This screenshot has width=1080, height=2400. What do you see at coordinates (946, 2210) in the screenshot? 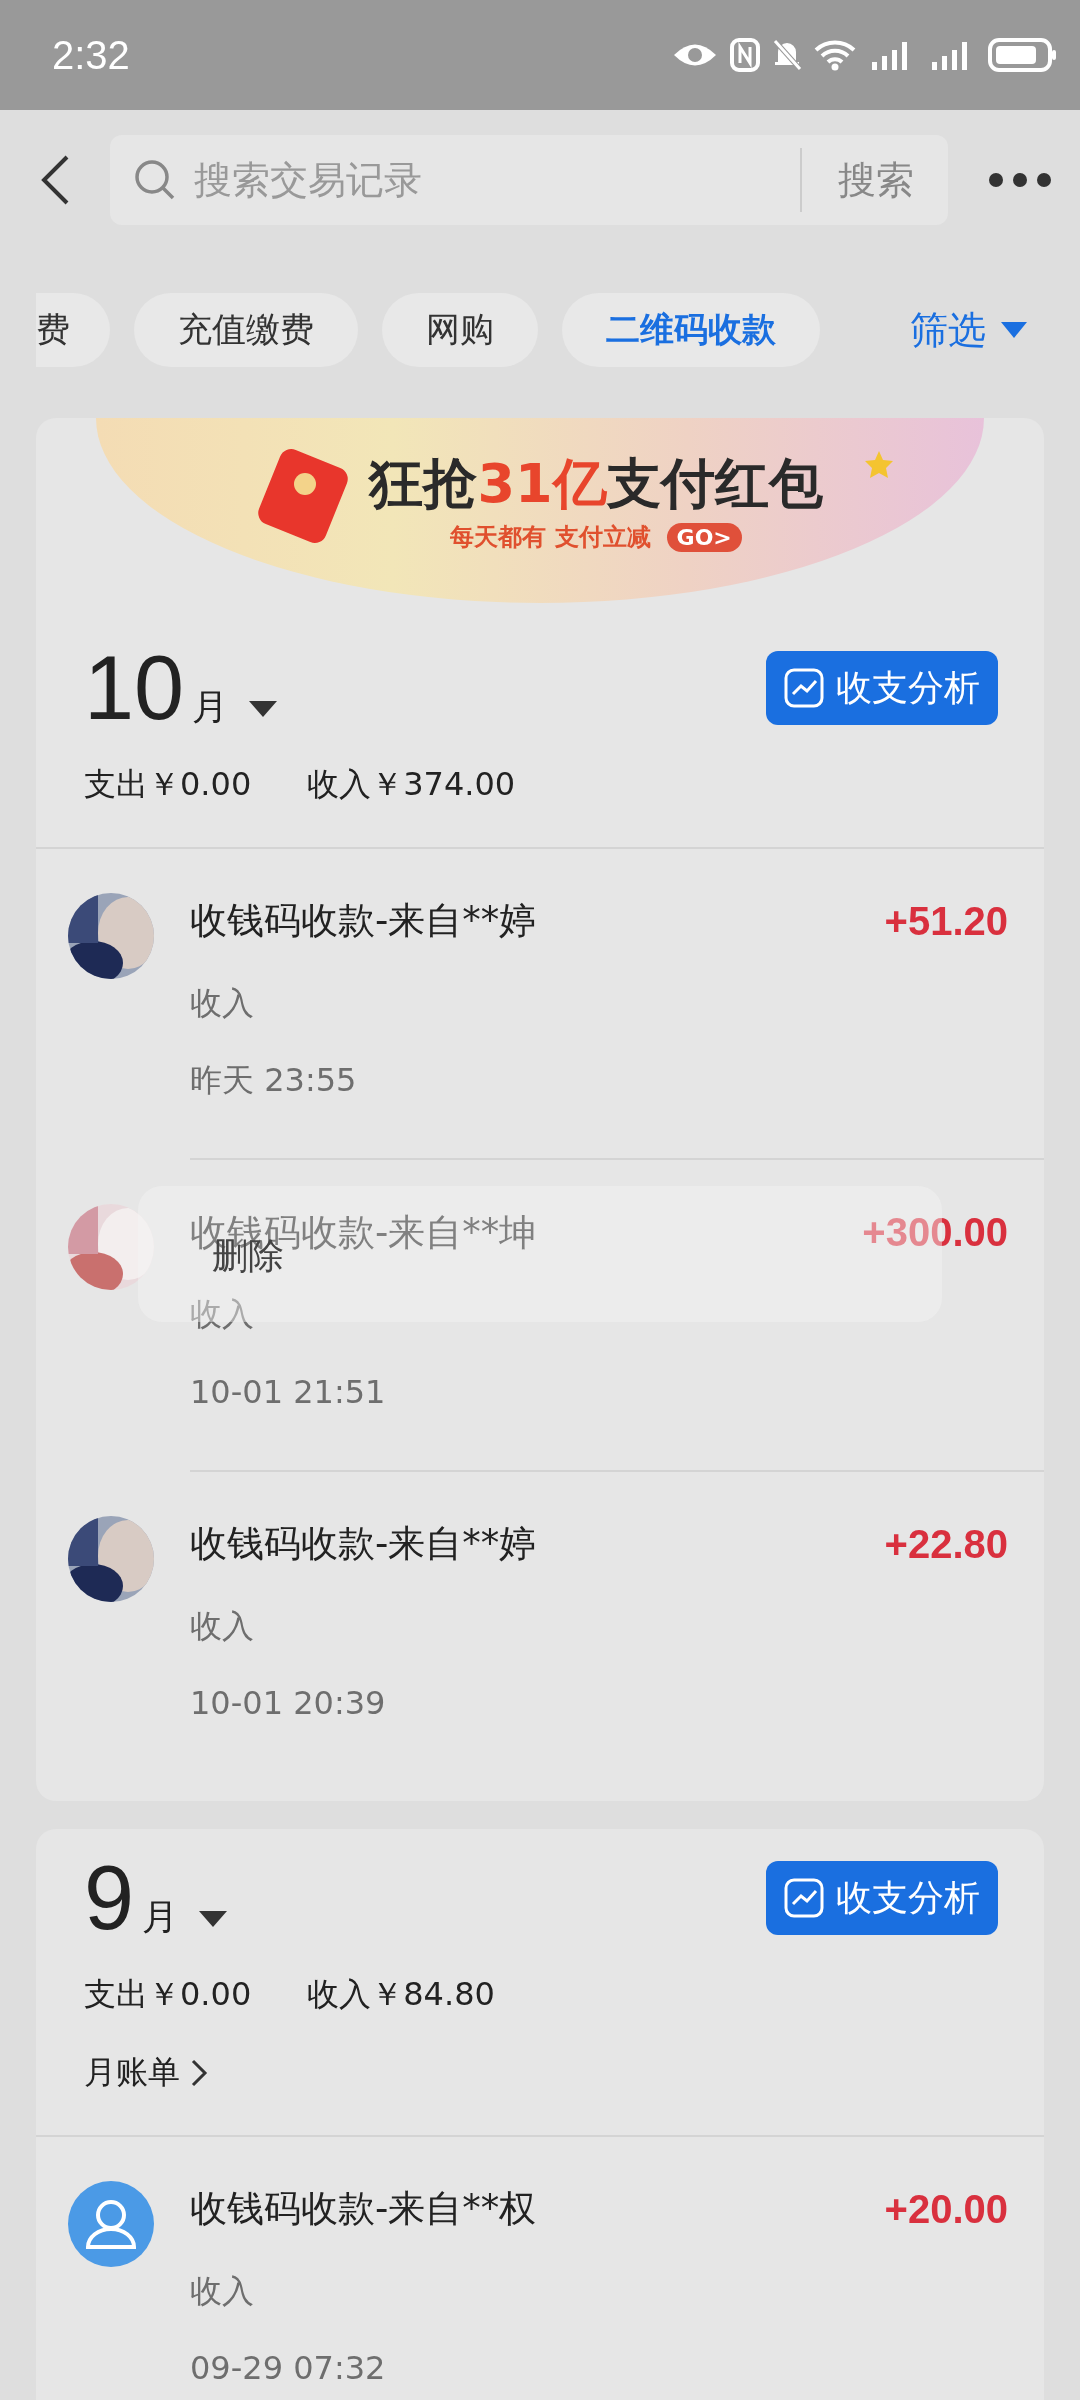
I see `transaction-amount: +20.00` at bounding box center [946, 2210].